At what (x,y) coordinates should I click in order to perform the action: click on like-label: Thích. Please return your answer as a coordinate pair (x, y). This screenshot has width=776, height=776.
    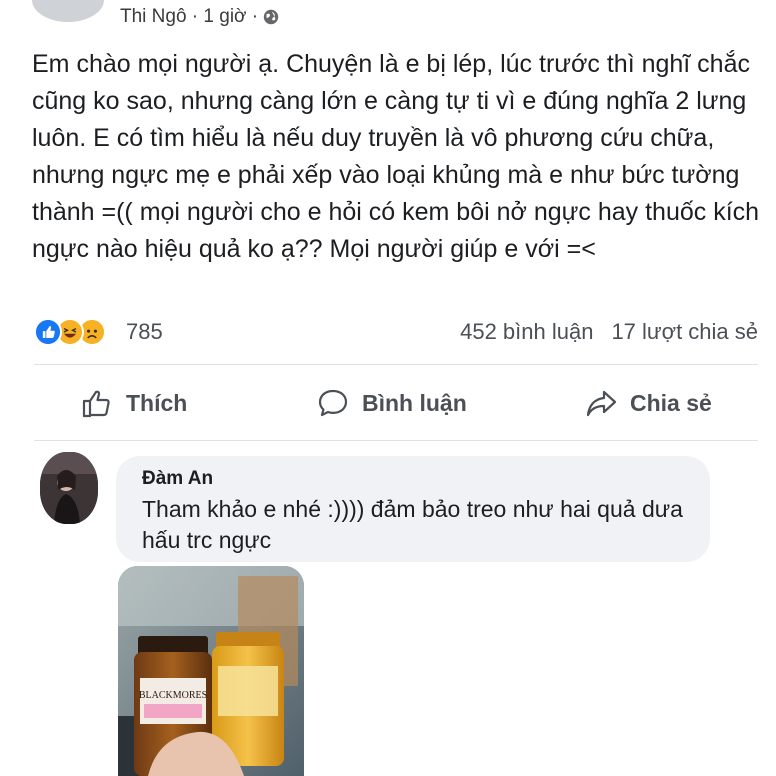
    Looking at the image, I should click on (157, 402).